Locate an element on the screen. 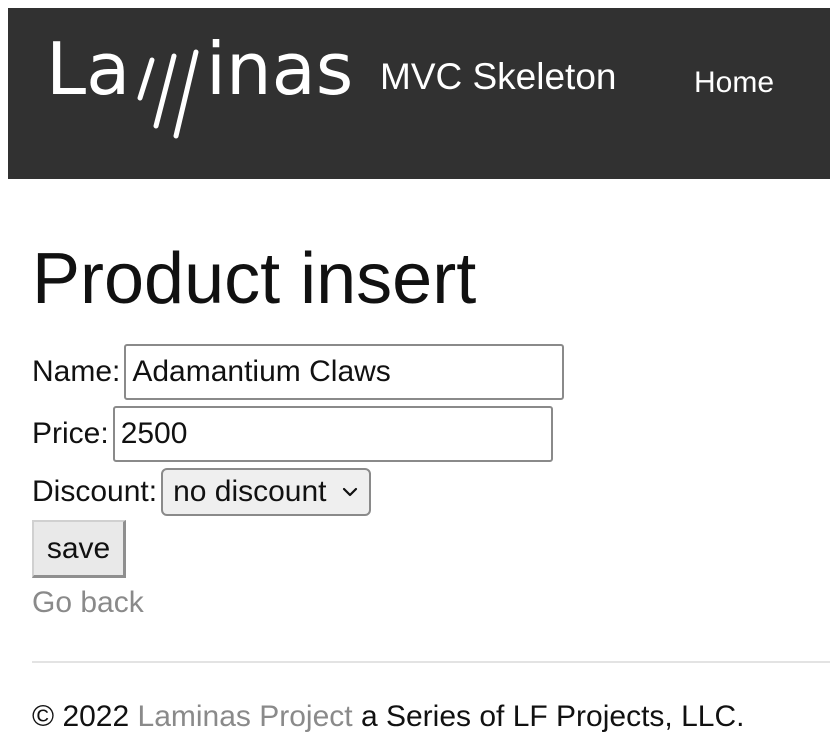 This screenshot has height=736, width=830. footer-laminas-link: Laminas Project is located at coordinates (245, 716).